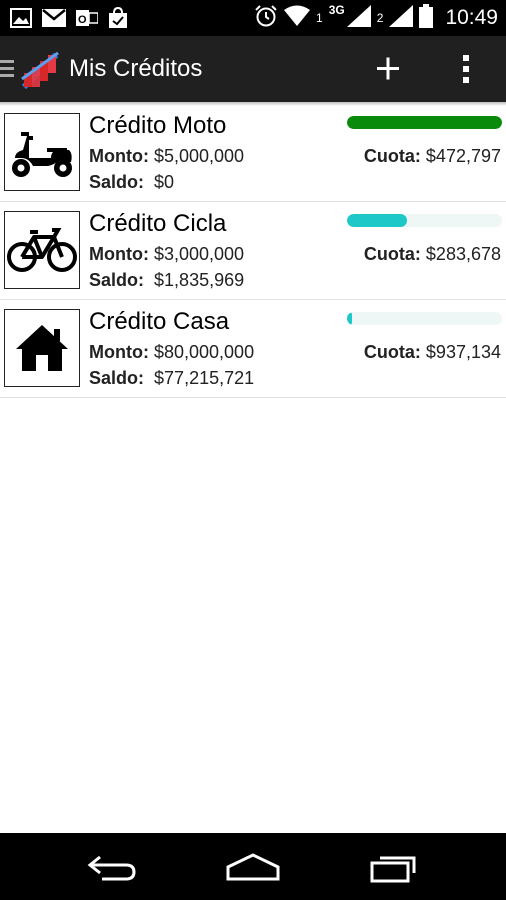 The width and height of the screenshot is (506, 900). I want to click on credit-name: Crédito Cicla, so click(158, 223).